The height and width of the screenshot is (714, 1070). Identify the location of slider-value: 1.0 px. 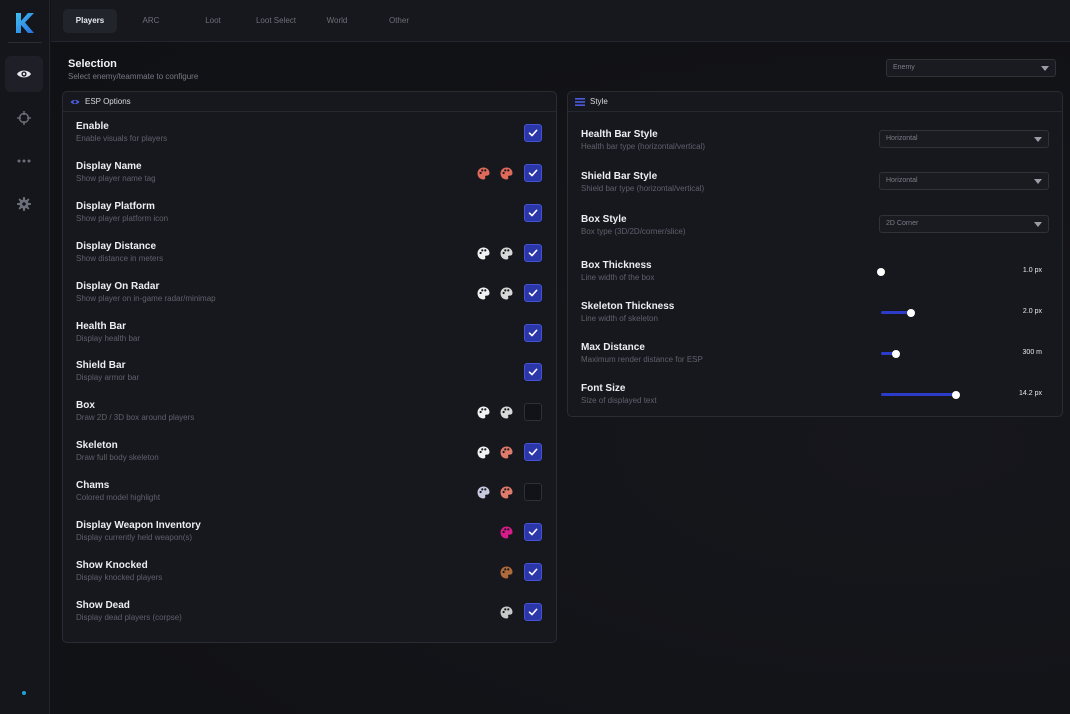
(1032, 270).